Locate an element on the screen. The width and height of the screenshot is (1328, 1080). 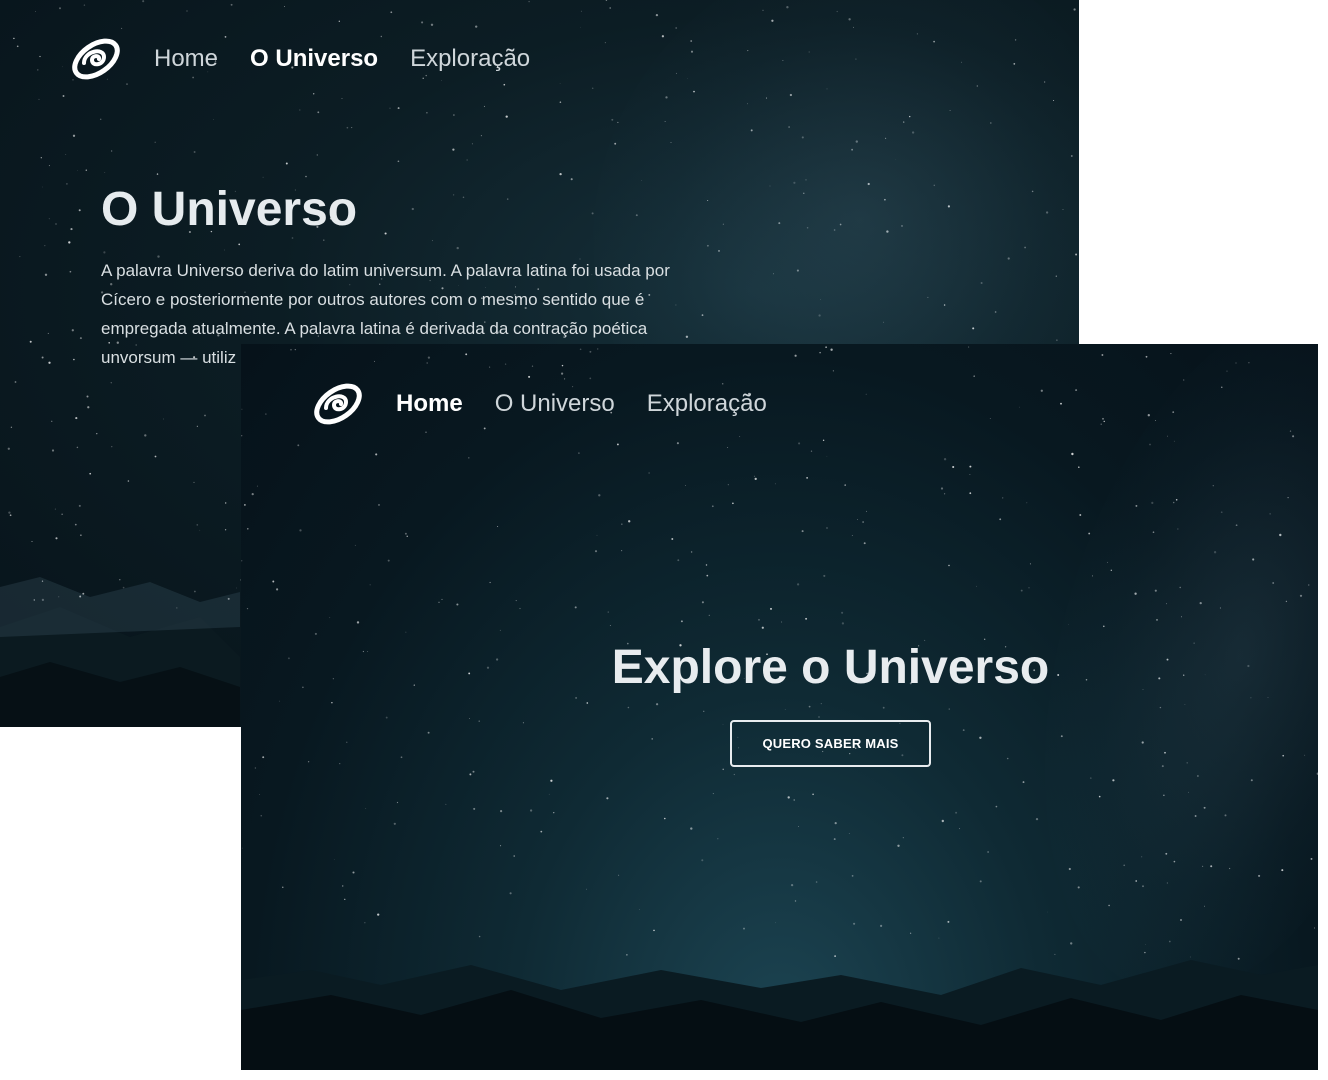
hero-title: Explore o Universo is located at coordinates (830, 667).